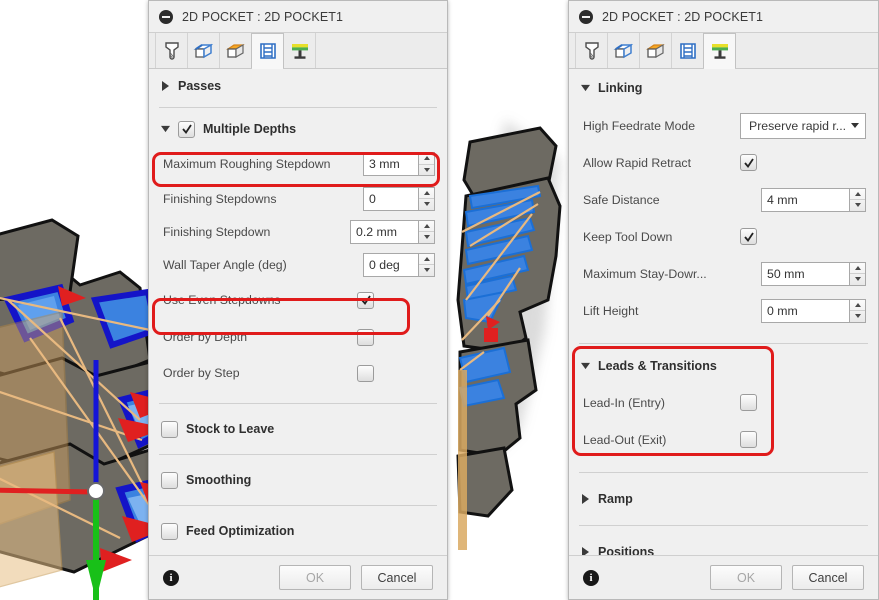 The image size is (879, 600). I want to click on feed-optimization-checkbox, so click(169, 531).